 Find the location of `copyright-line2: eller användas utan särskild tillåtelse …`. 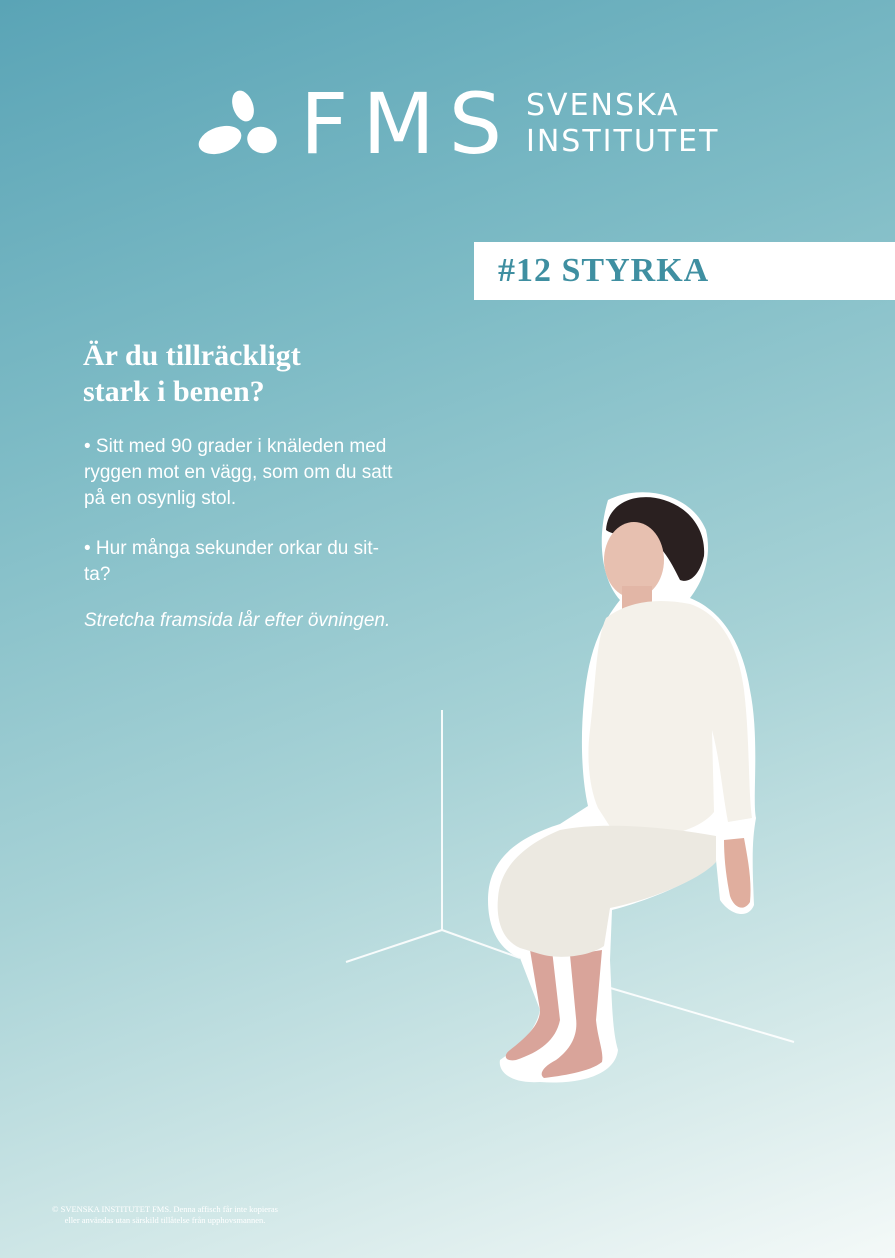

copyright-line2: eller användas utan särskild tillåtelse … is located at coordinates (165, 1220).